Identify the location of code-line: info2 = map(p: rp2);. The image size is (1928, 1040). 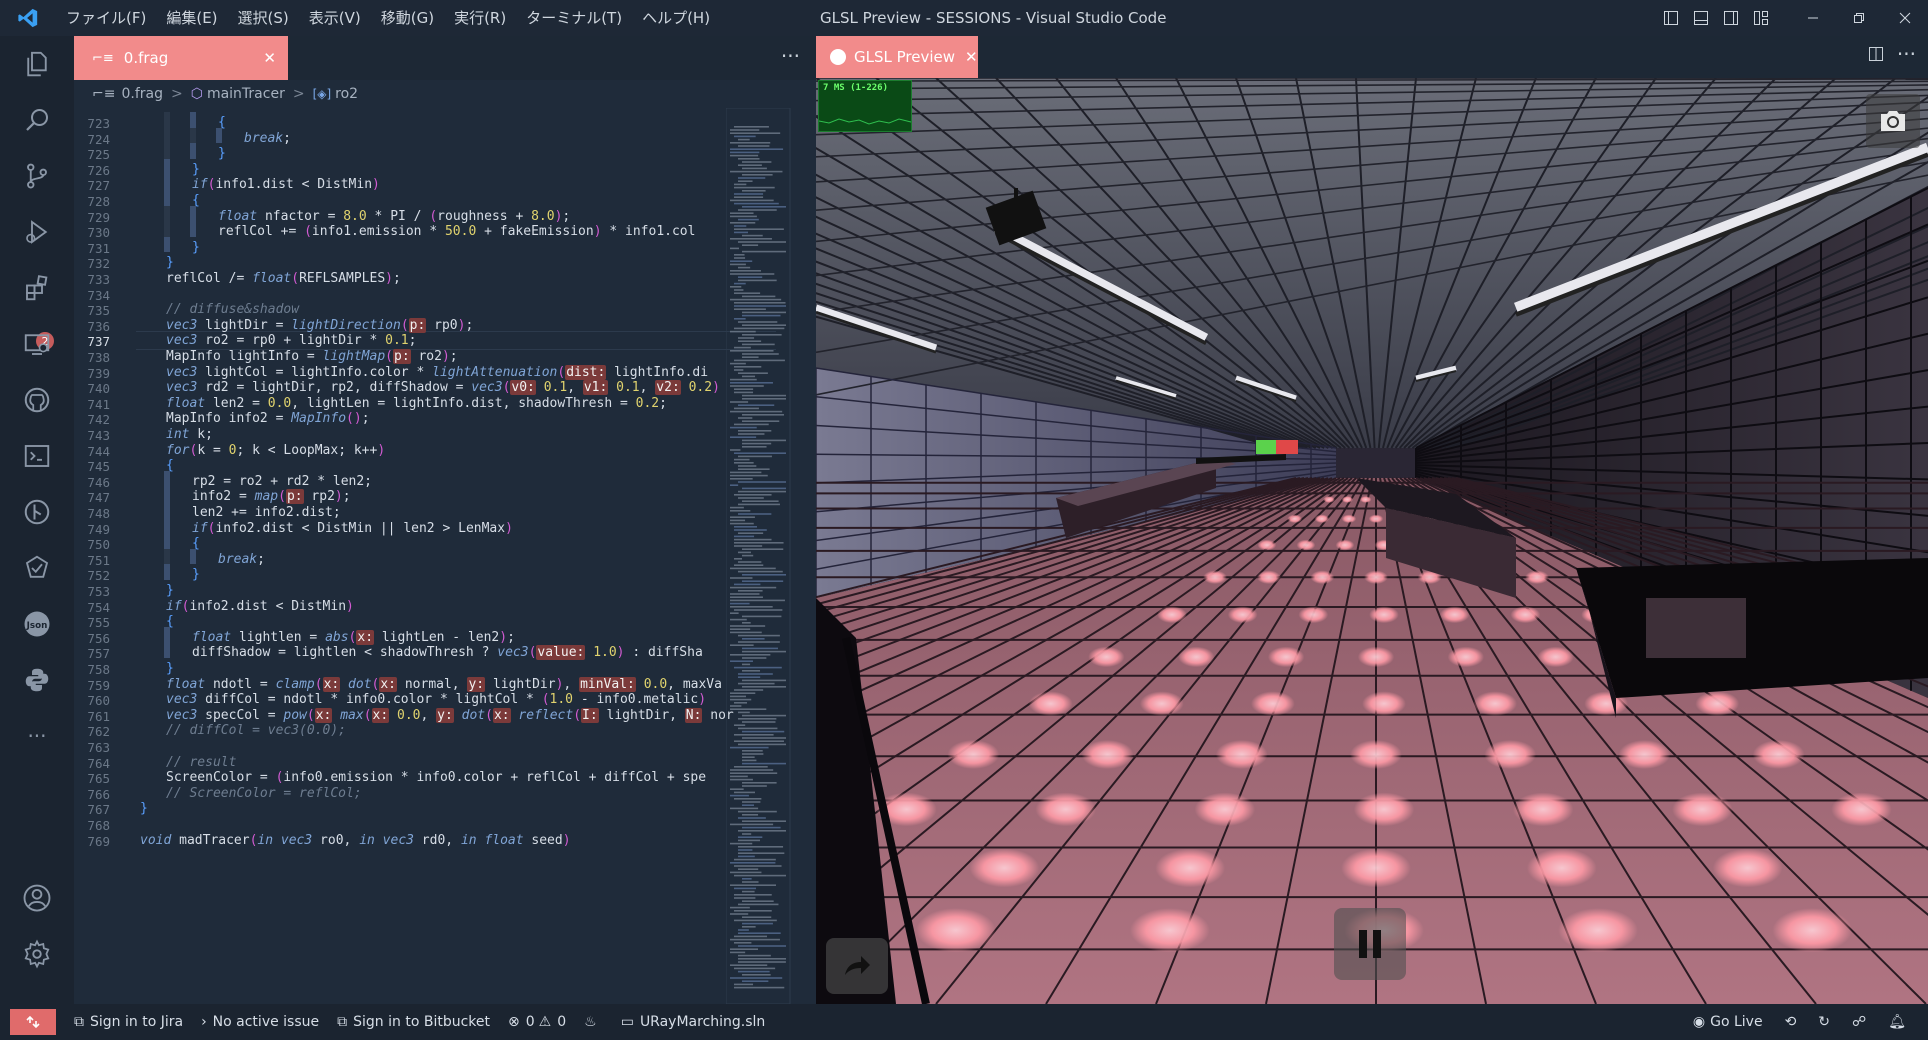
(271, 497).